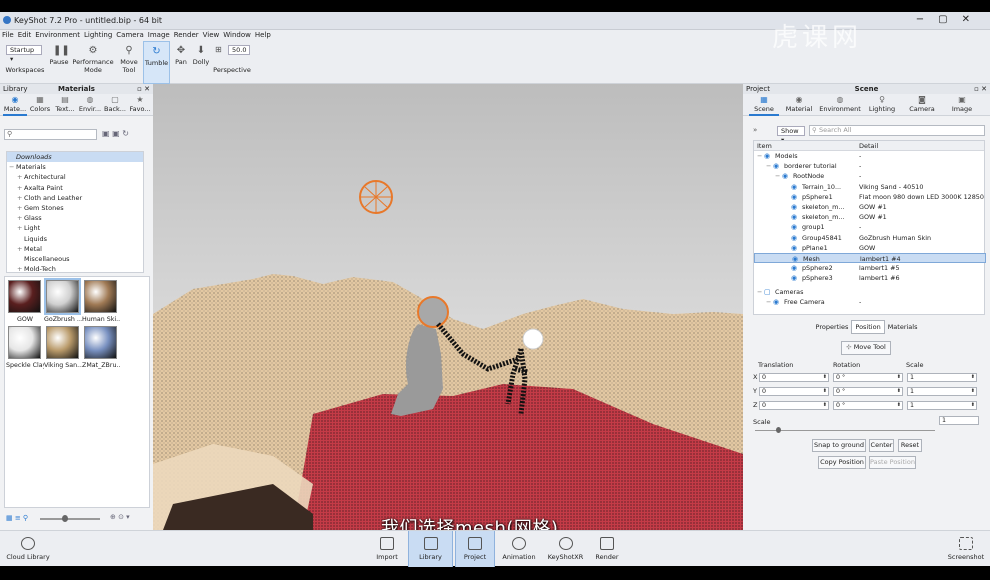  Describe the element at coordinates (75, 228) in the screenshot. I see `library-tree-item: + Light` at that location.